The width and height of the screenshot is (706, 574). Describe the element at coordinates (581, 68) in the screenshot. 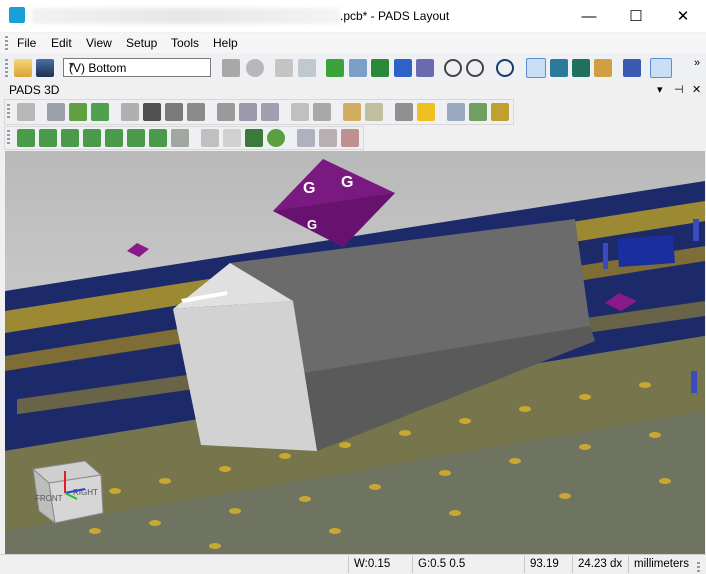

I see `3d-rotate-icon` at that location.